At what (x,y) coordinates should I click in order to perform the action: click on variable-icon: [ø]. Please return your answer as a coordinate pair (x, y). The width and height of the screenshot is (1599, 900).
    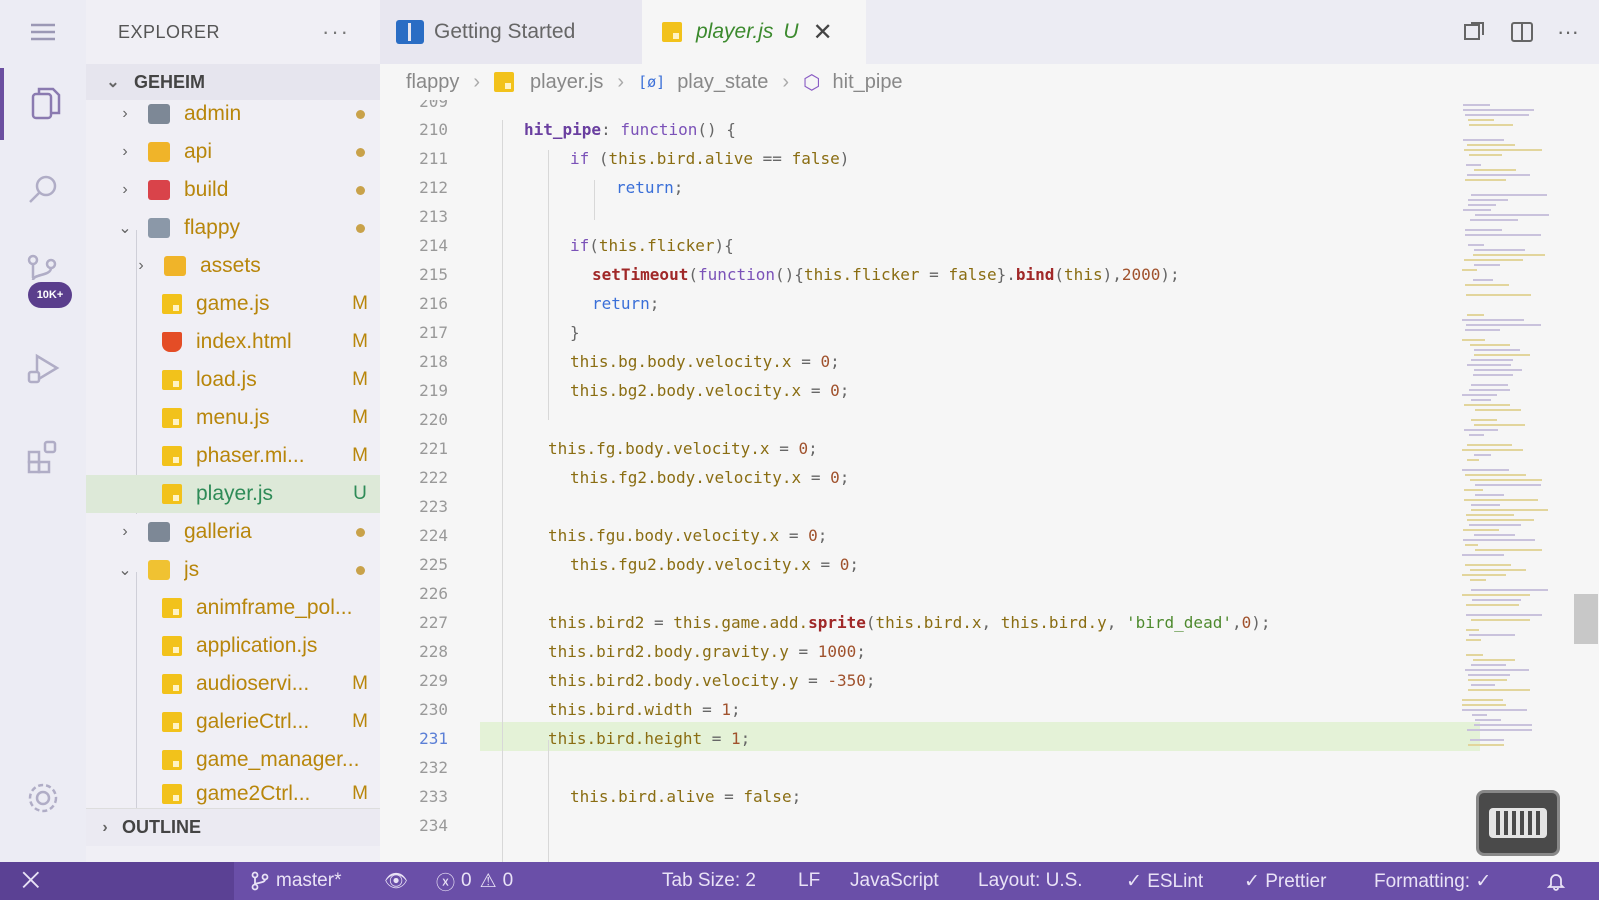
    Looking at the image, I should click on (652, 82).